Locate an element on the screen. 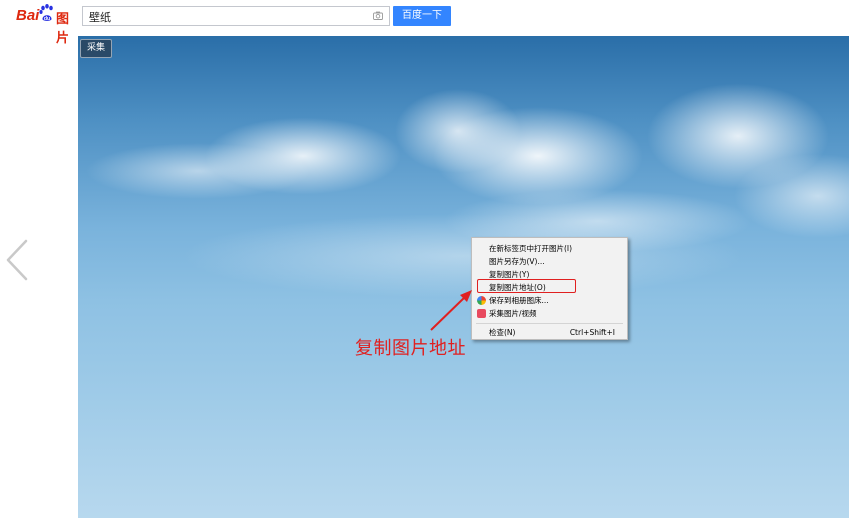  camera-icon is located at coordinates (378, 15).